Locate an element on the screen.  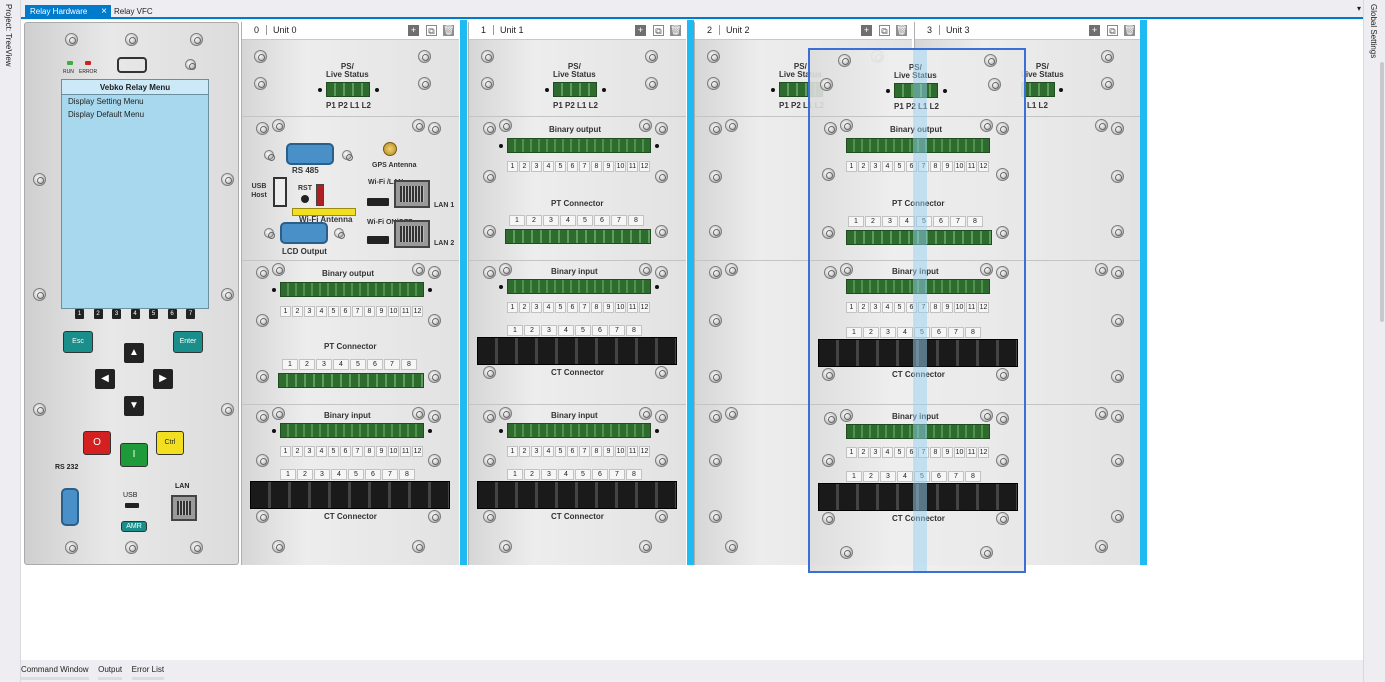
unit-name: Unit 2 is located at coordinates (734, 30).